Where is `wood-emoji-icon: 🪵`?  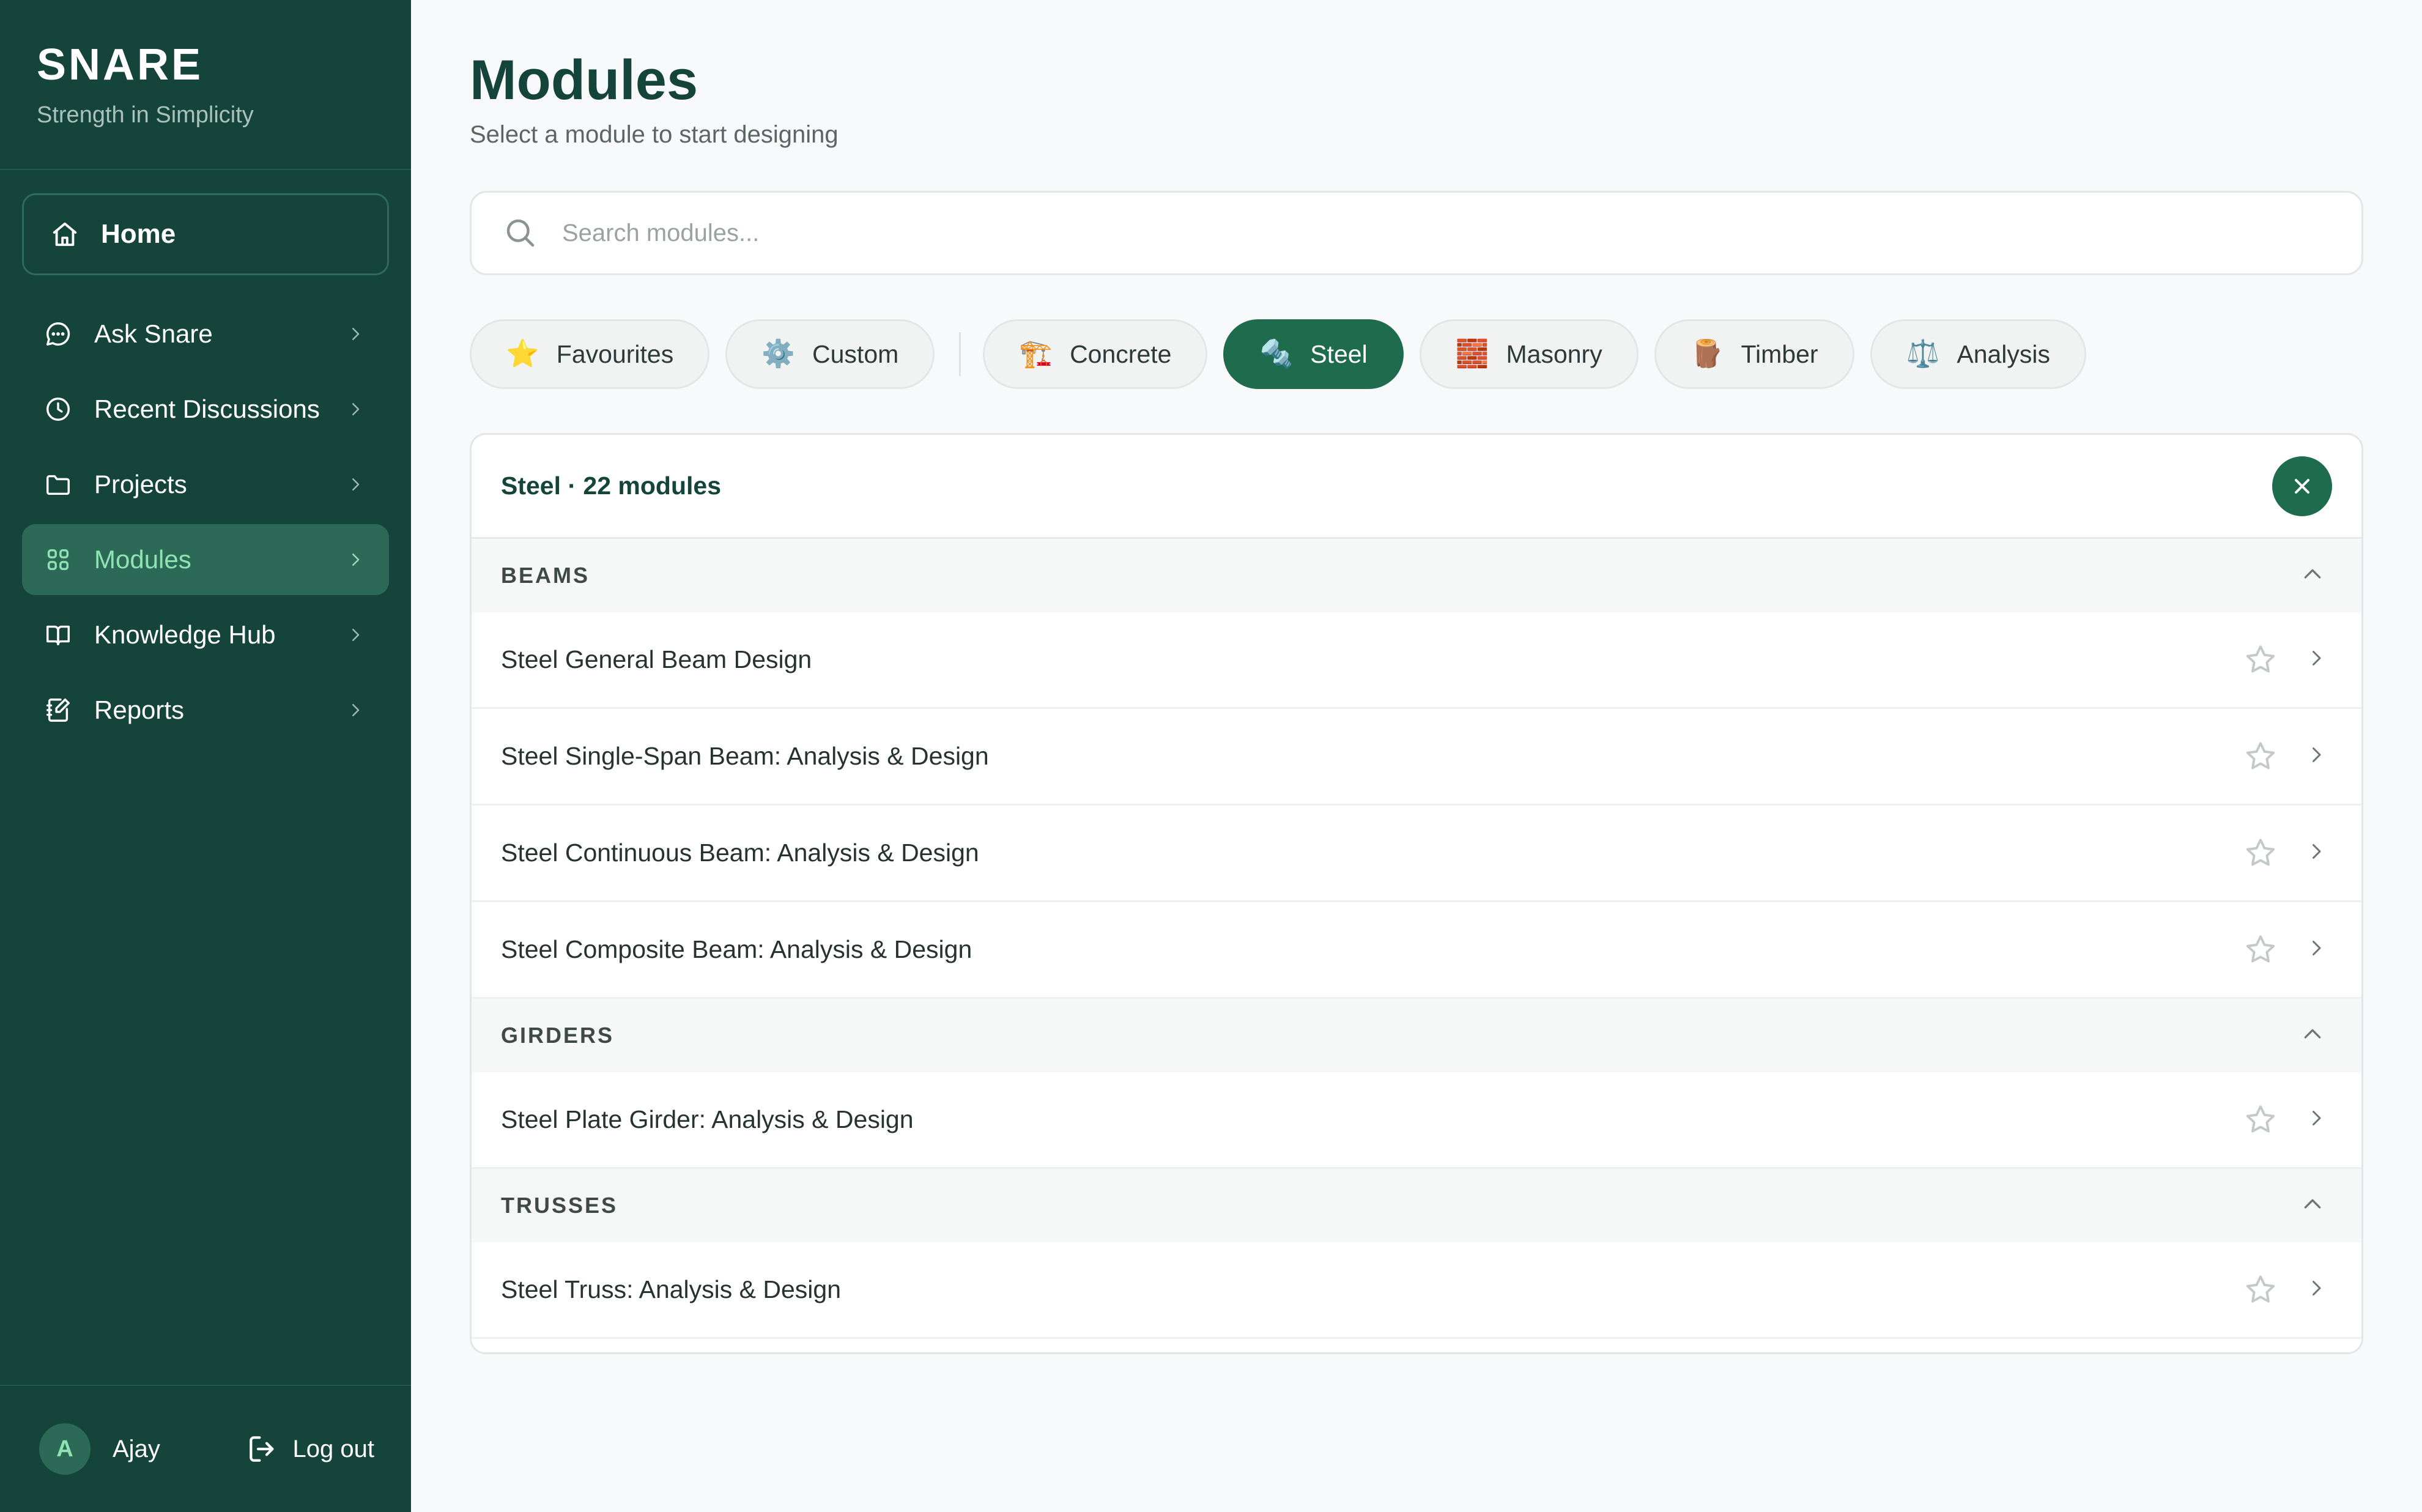
wood-emoji-icon: 🪵 is located at coordinates (1707, 354).